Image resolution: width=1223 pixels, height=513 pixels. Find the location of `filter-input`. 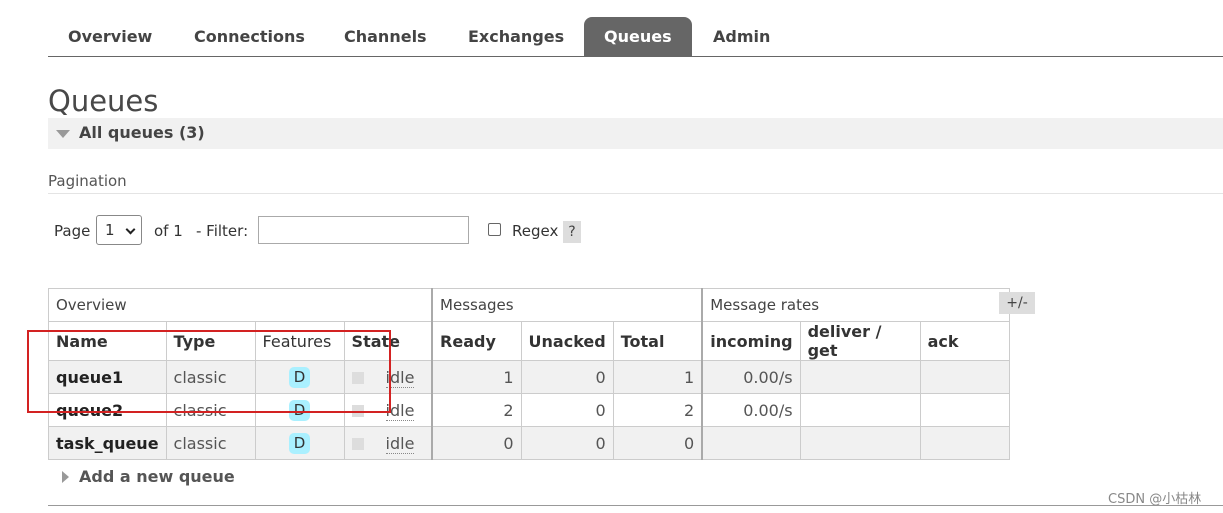

filter-input is located at coordinates (363, 230).